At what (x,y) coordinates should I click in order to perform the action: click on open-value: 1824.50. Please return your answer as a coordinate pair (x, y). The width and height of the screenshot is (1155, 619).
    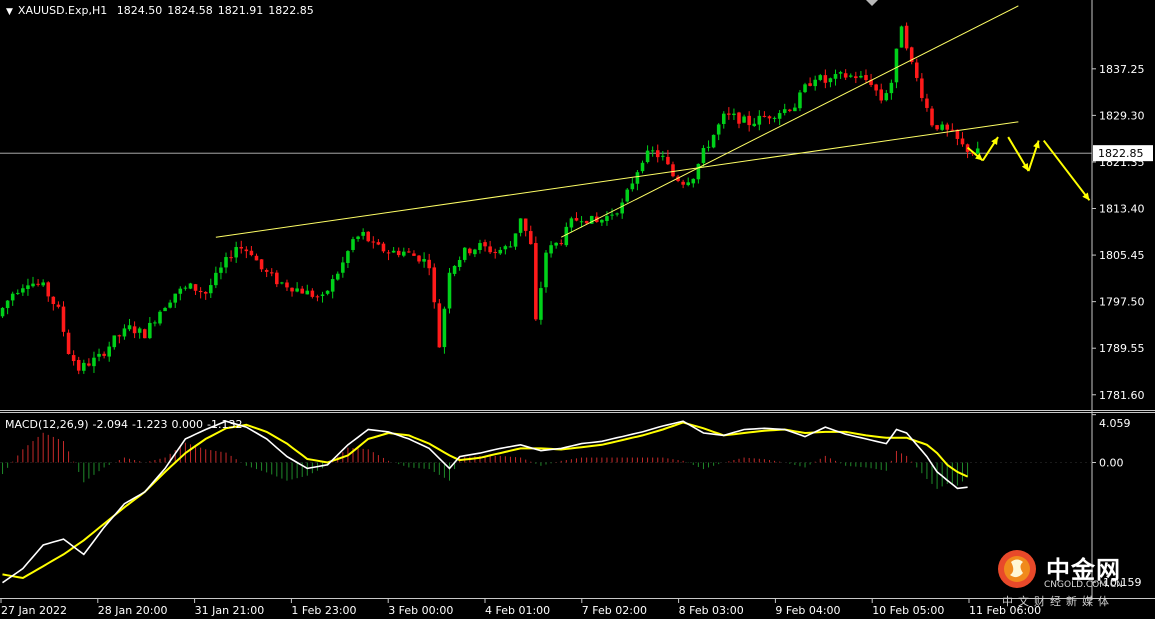
    Looking at the image, I should click on (139, 10).